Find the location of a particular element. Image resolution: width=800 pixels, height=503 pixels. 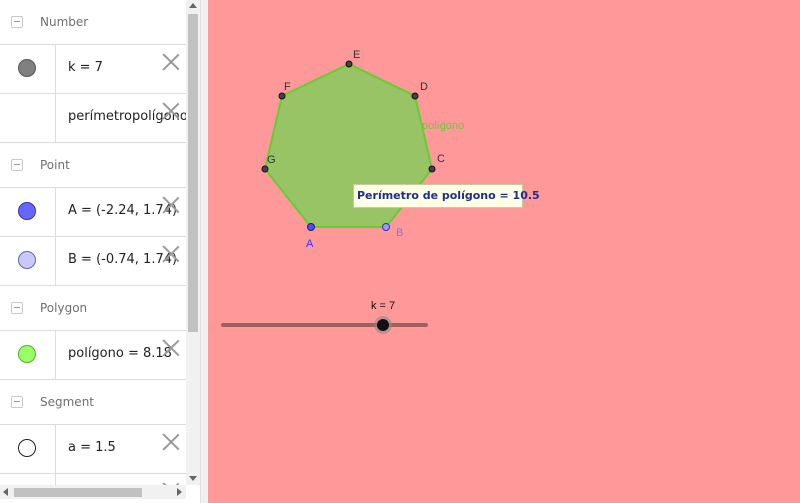

group-header-point: Point is located at coordinates (93, 165).